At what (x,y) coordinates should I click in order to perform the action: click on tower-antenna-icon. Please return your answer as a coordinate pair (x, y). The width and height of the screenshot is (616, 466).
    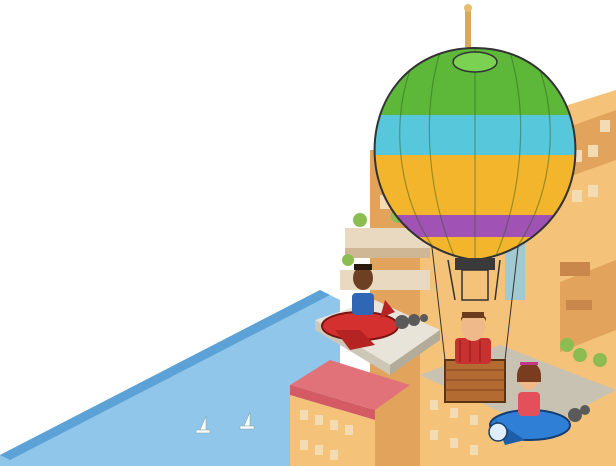
    Looking at the image, I should click on (468, 27).